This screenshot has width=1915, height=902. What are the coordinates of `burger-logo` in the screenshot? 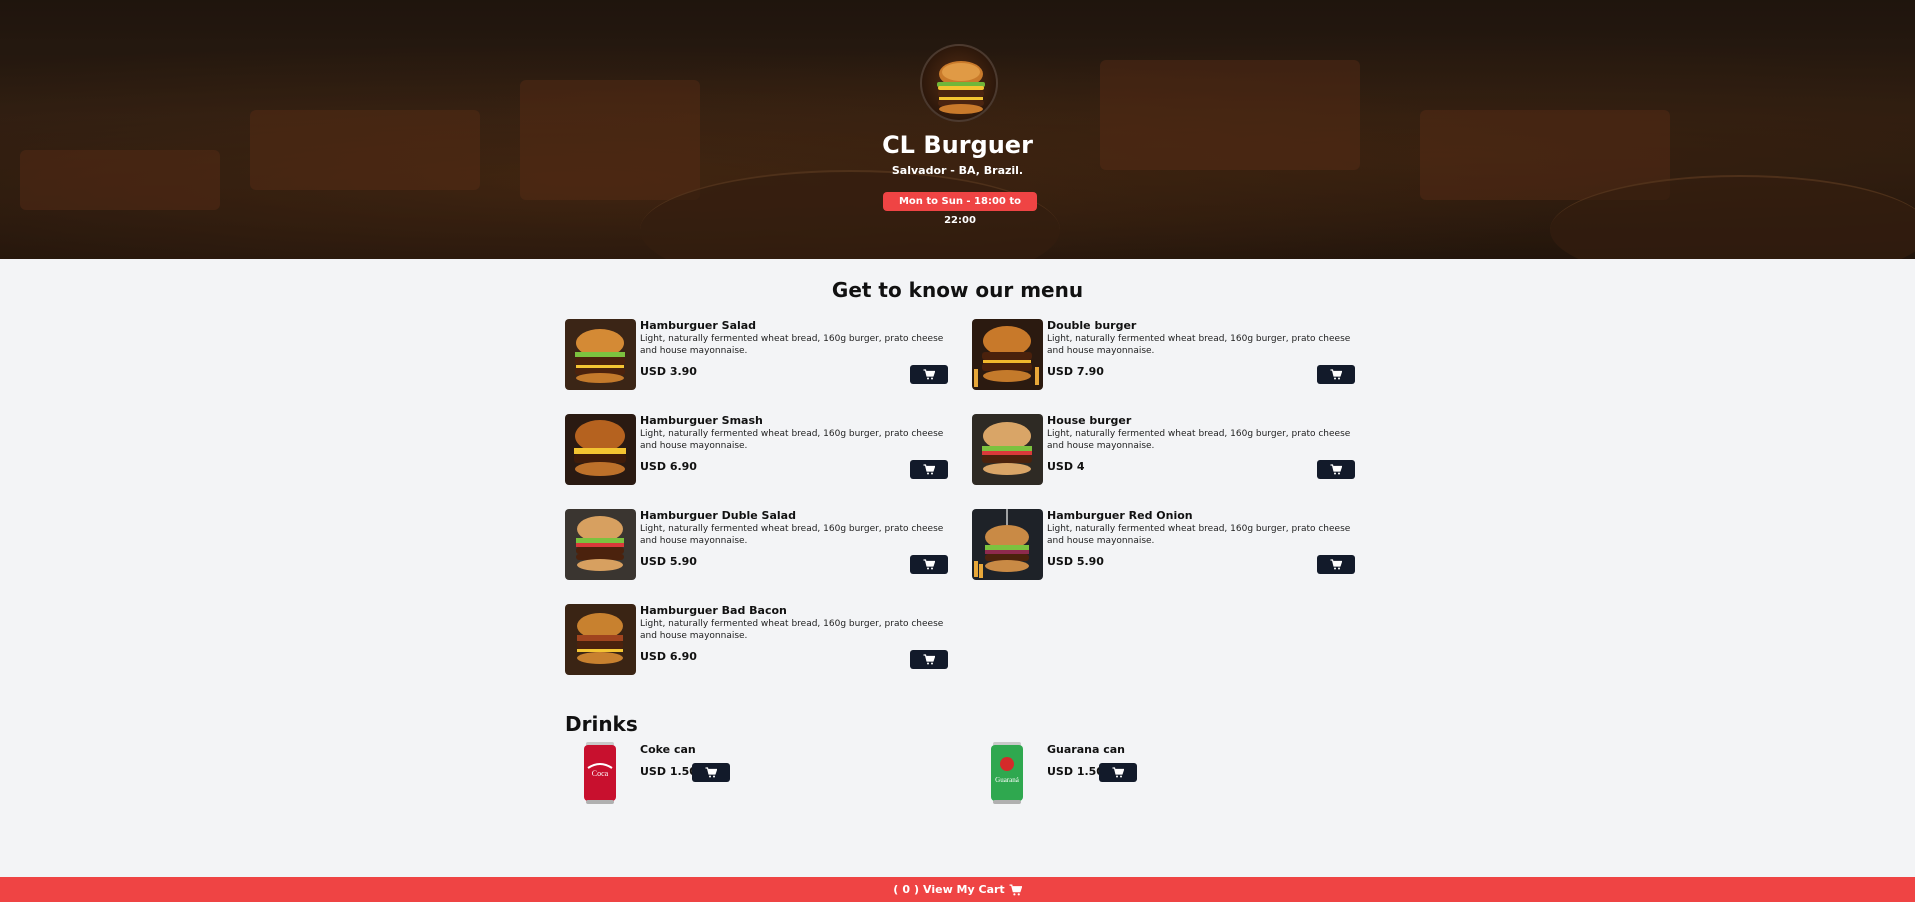 It's located at (959, 83).